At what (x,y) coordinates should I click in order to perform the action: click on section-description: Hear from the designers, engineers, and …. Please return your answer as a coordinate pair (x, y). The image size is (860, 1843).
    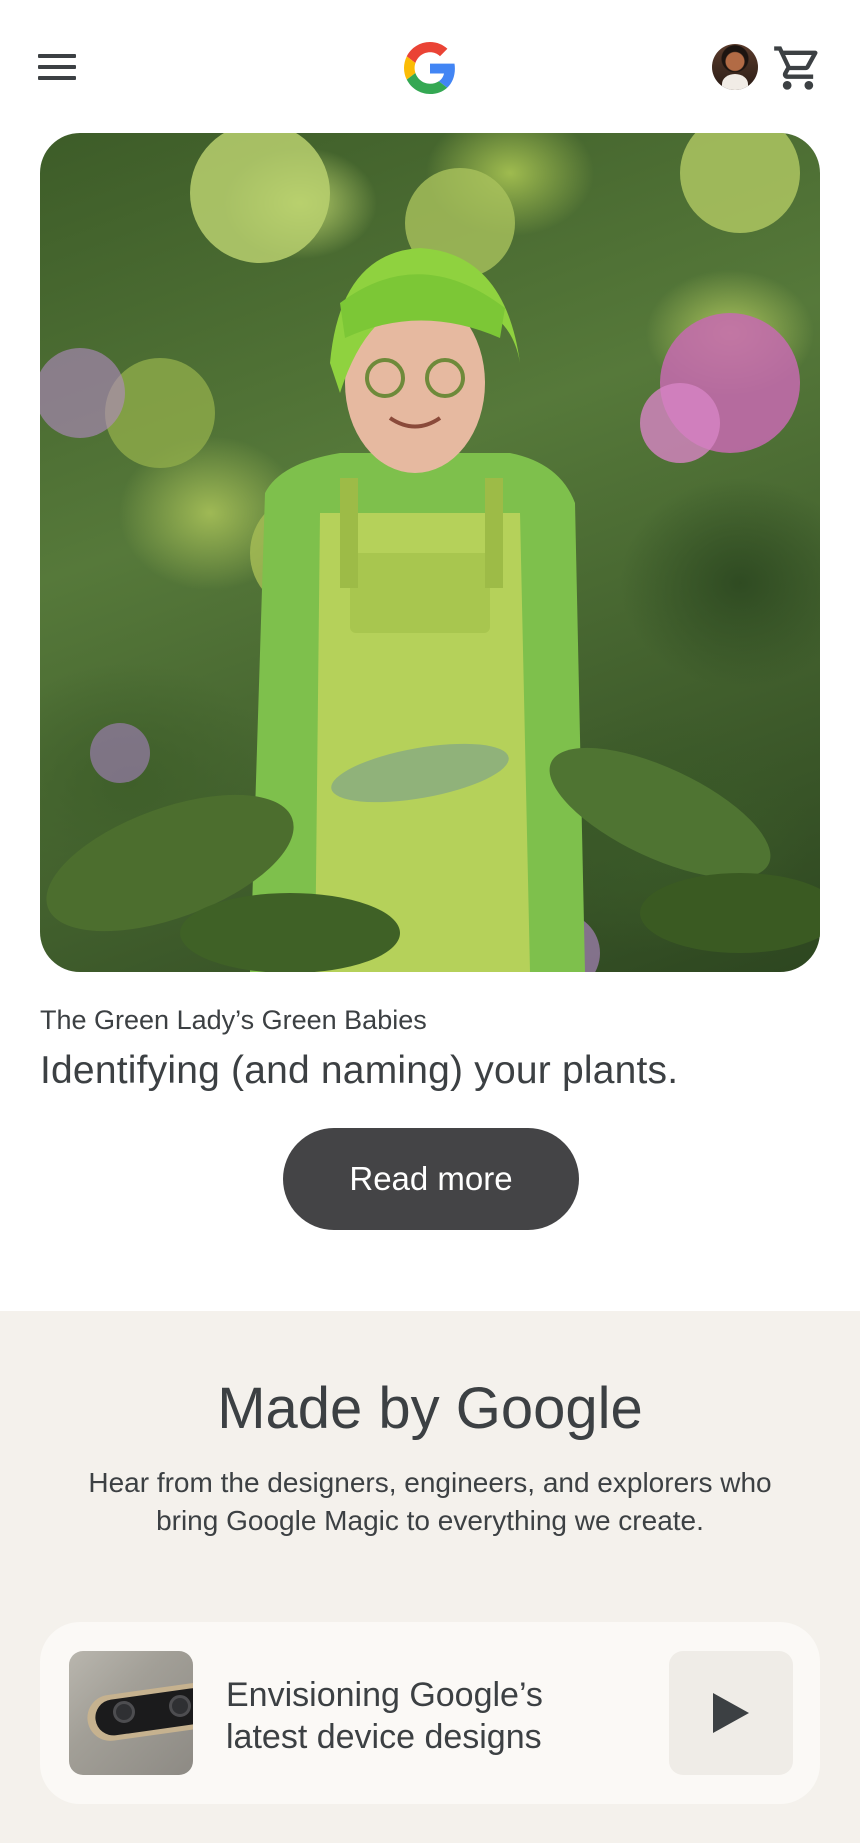
    Looking at the image, I should click on (430, 1501).